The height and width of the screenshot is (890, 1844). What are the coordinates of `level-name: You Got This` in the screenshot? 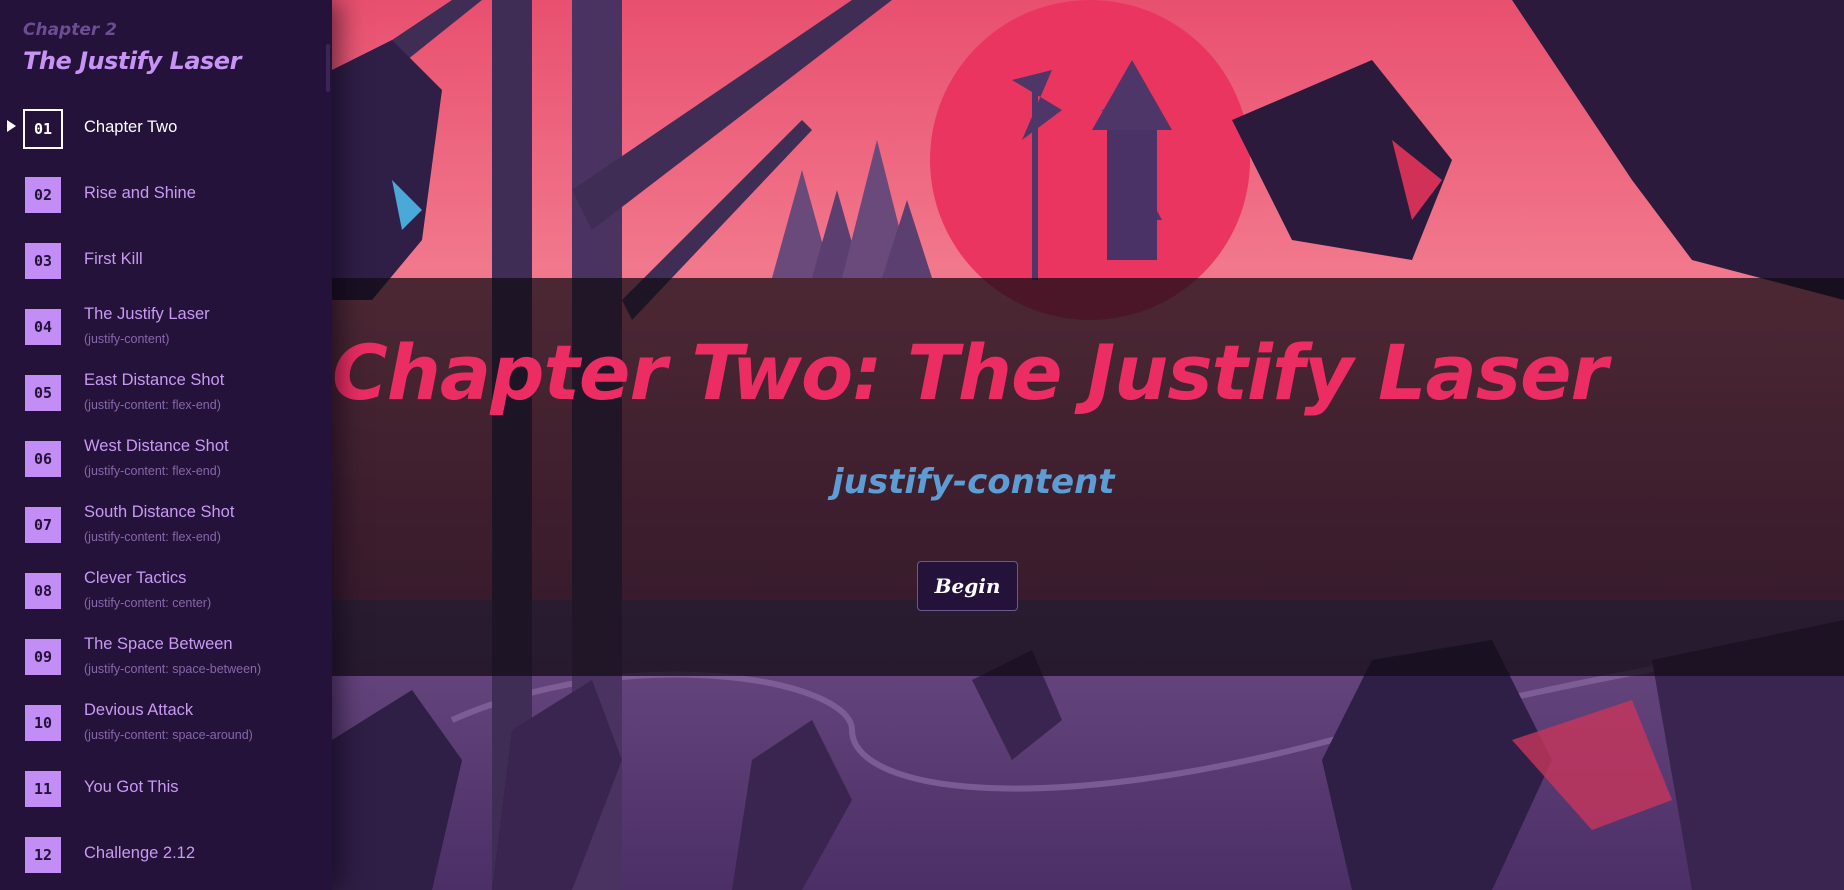 It's located at (131, 787).